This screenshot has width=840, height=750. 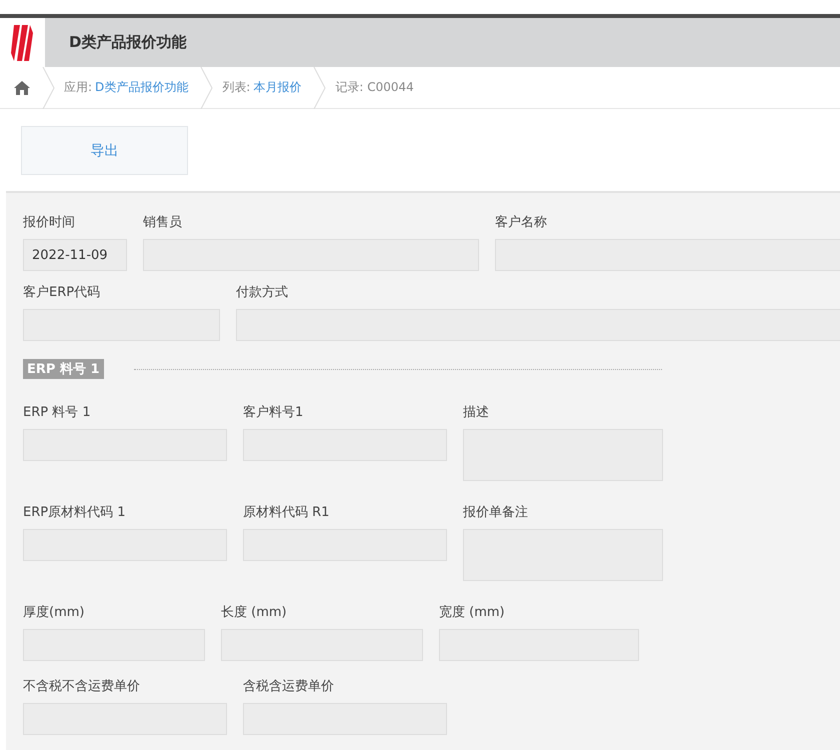 What do you see at coordinates (62, 293) in the screenshot?
I see `field-label: 客户ERP代码` at bounding box center [62, 293].